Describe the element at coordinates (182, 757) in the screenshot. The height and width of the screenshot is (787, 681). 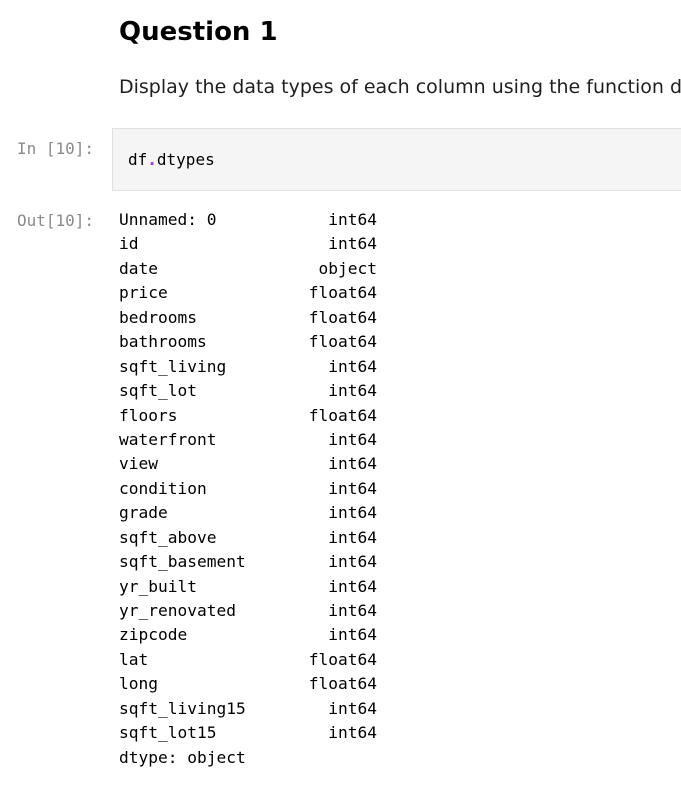
I see `dtype-footer: dtype: object` at that location.